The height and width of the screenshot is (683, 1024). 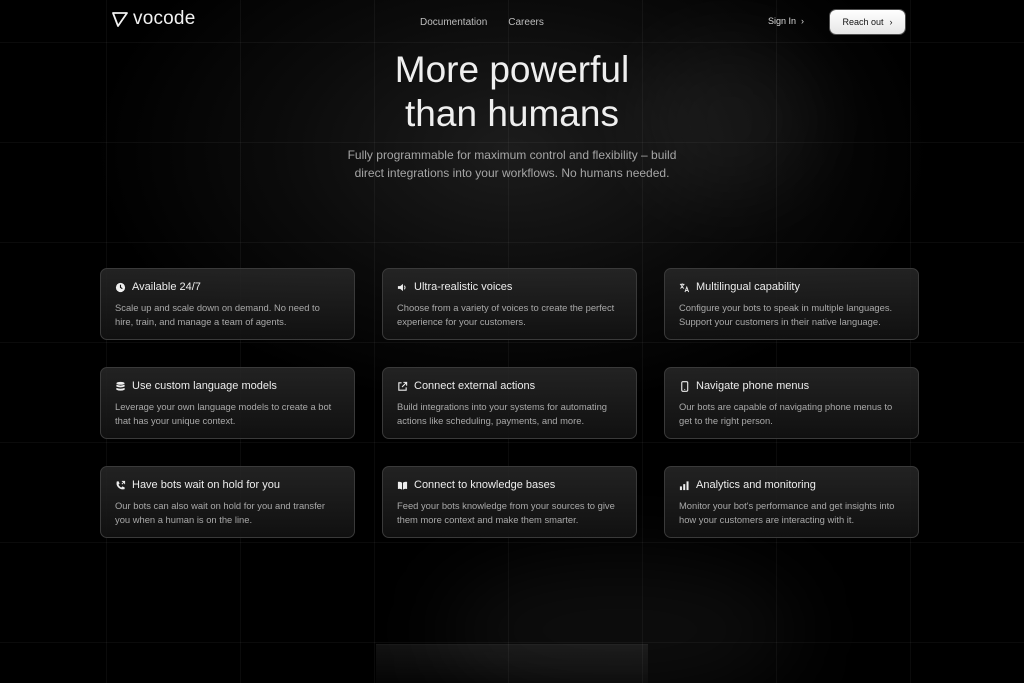 What do you see at coordinates (206, 485) in the screenshot?
I see `feature-title: Have bots wait on hold for you` at bounding box center [206, 485].